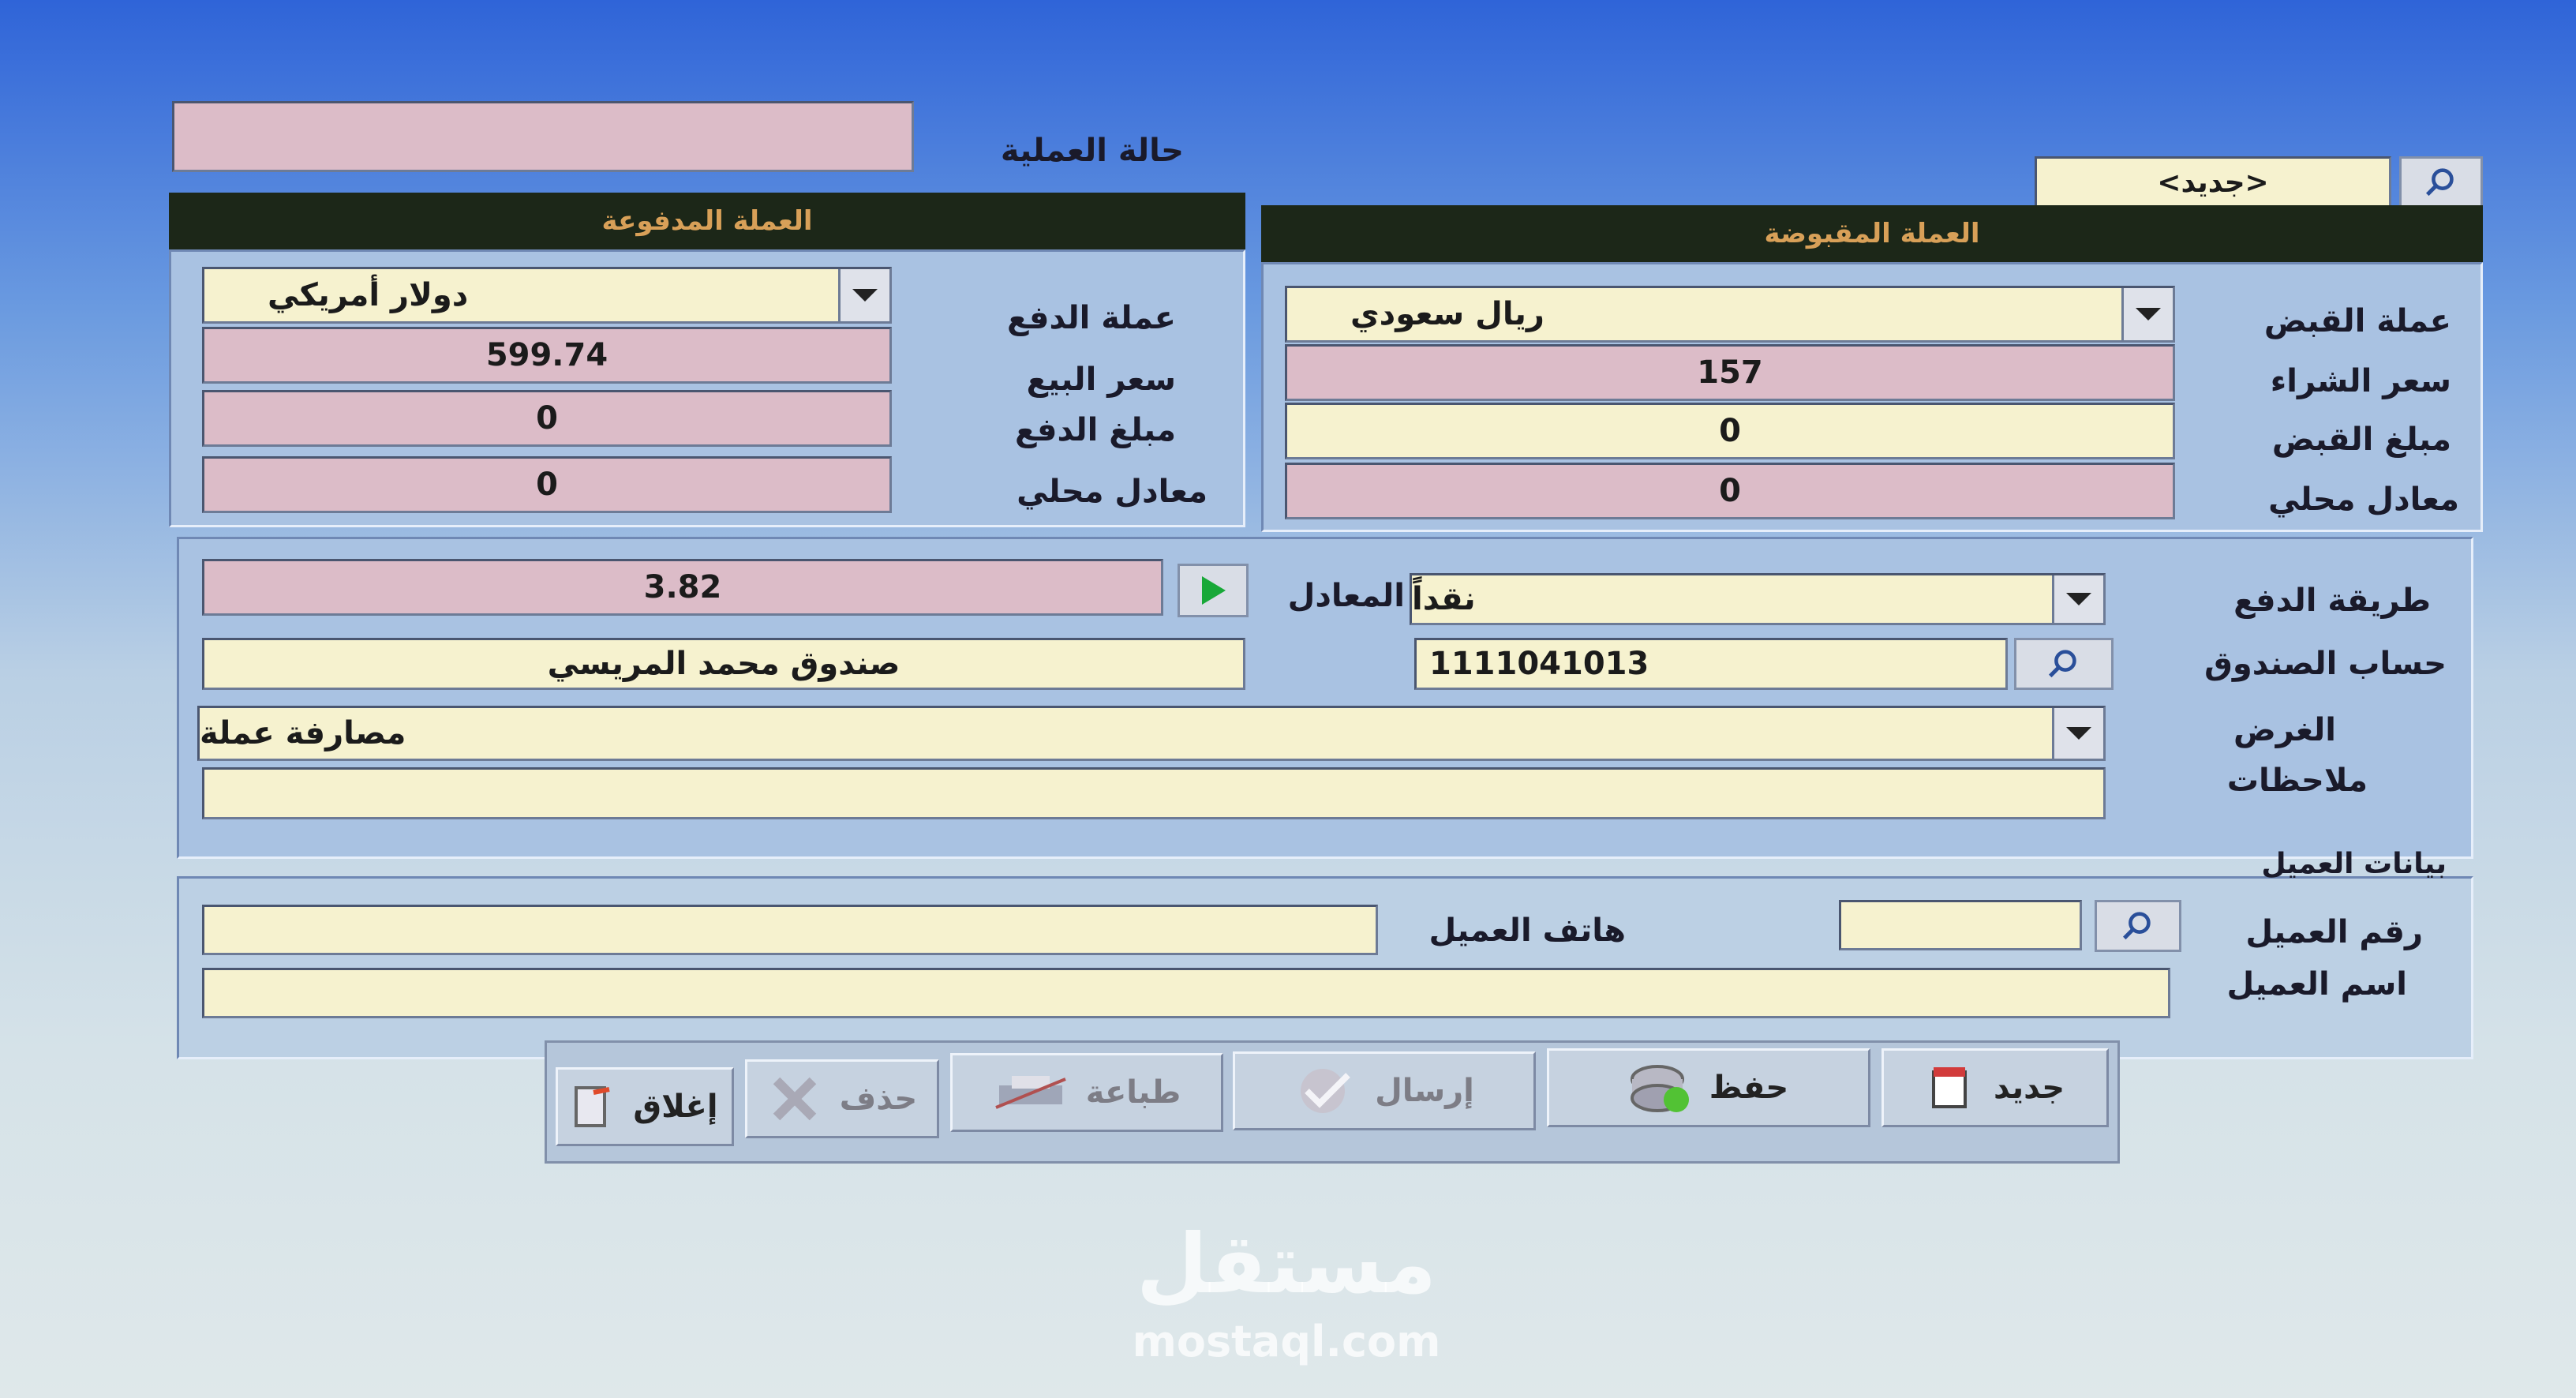  What do you see at coordinates (1872, 234) in the screenshot?
I see `received-currency-header: العملة المقبوضة` at bounding box center [1872, 234].